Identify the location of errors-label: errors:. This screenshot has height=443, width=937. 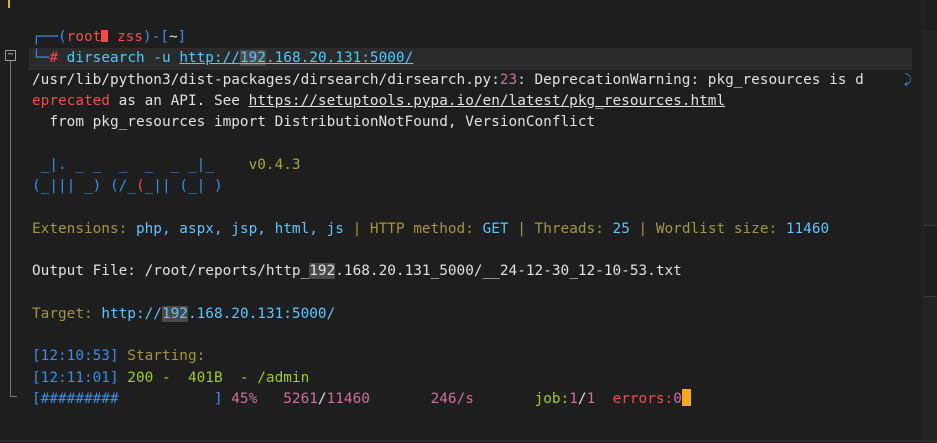
(643, 399).